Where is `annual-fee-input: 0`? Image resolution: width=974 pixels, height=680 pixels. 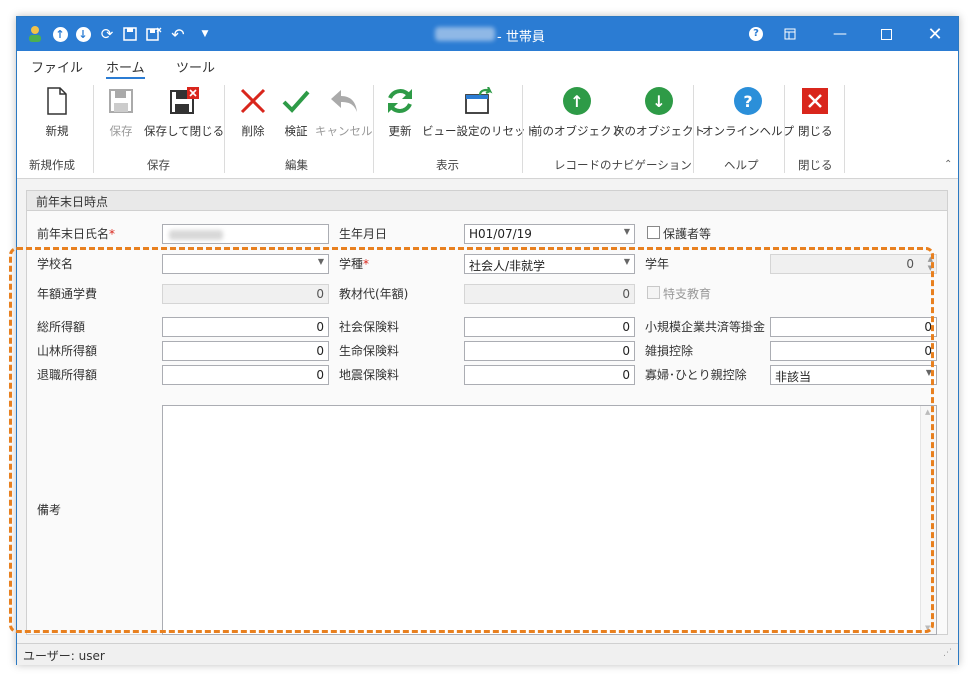
annual-fee-input: 0 is located at coordinates (245, 294).